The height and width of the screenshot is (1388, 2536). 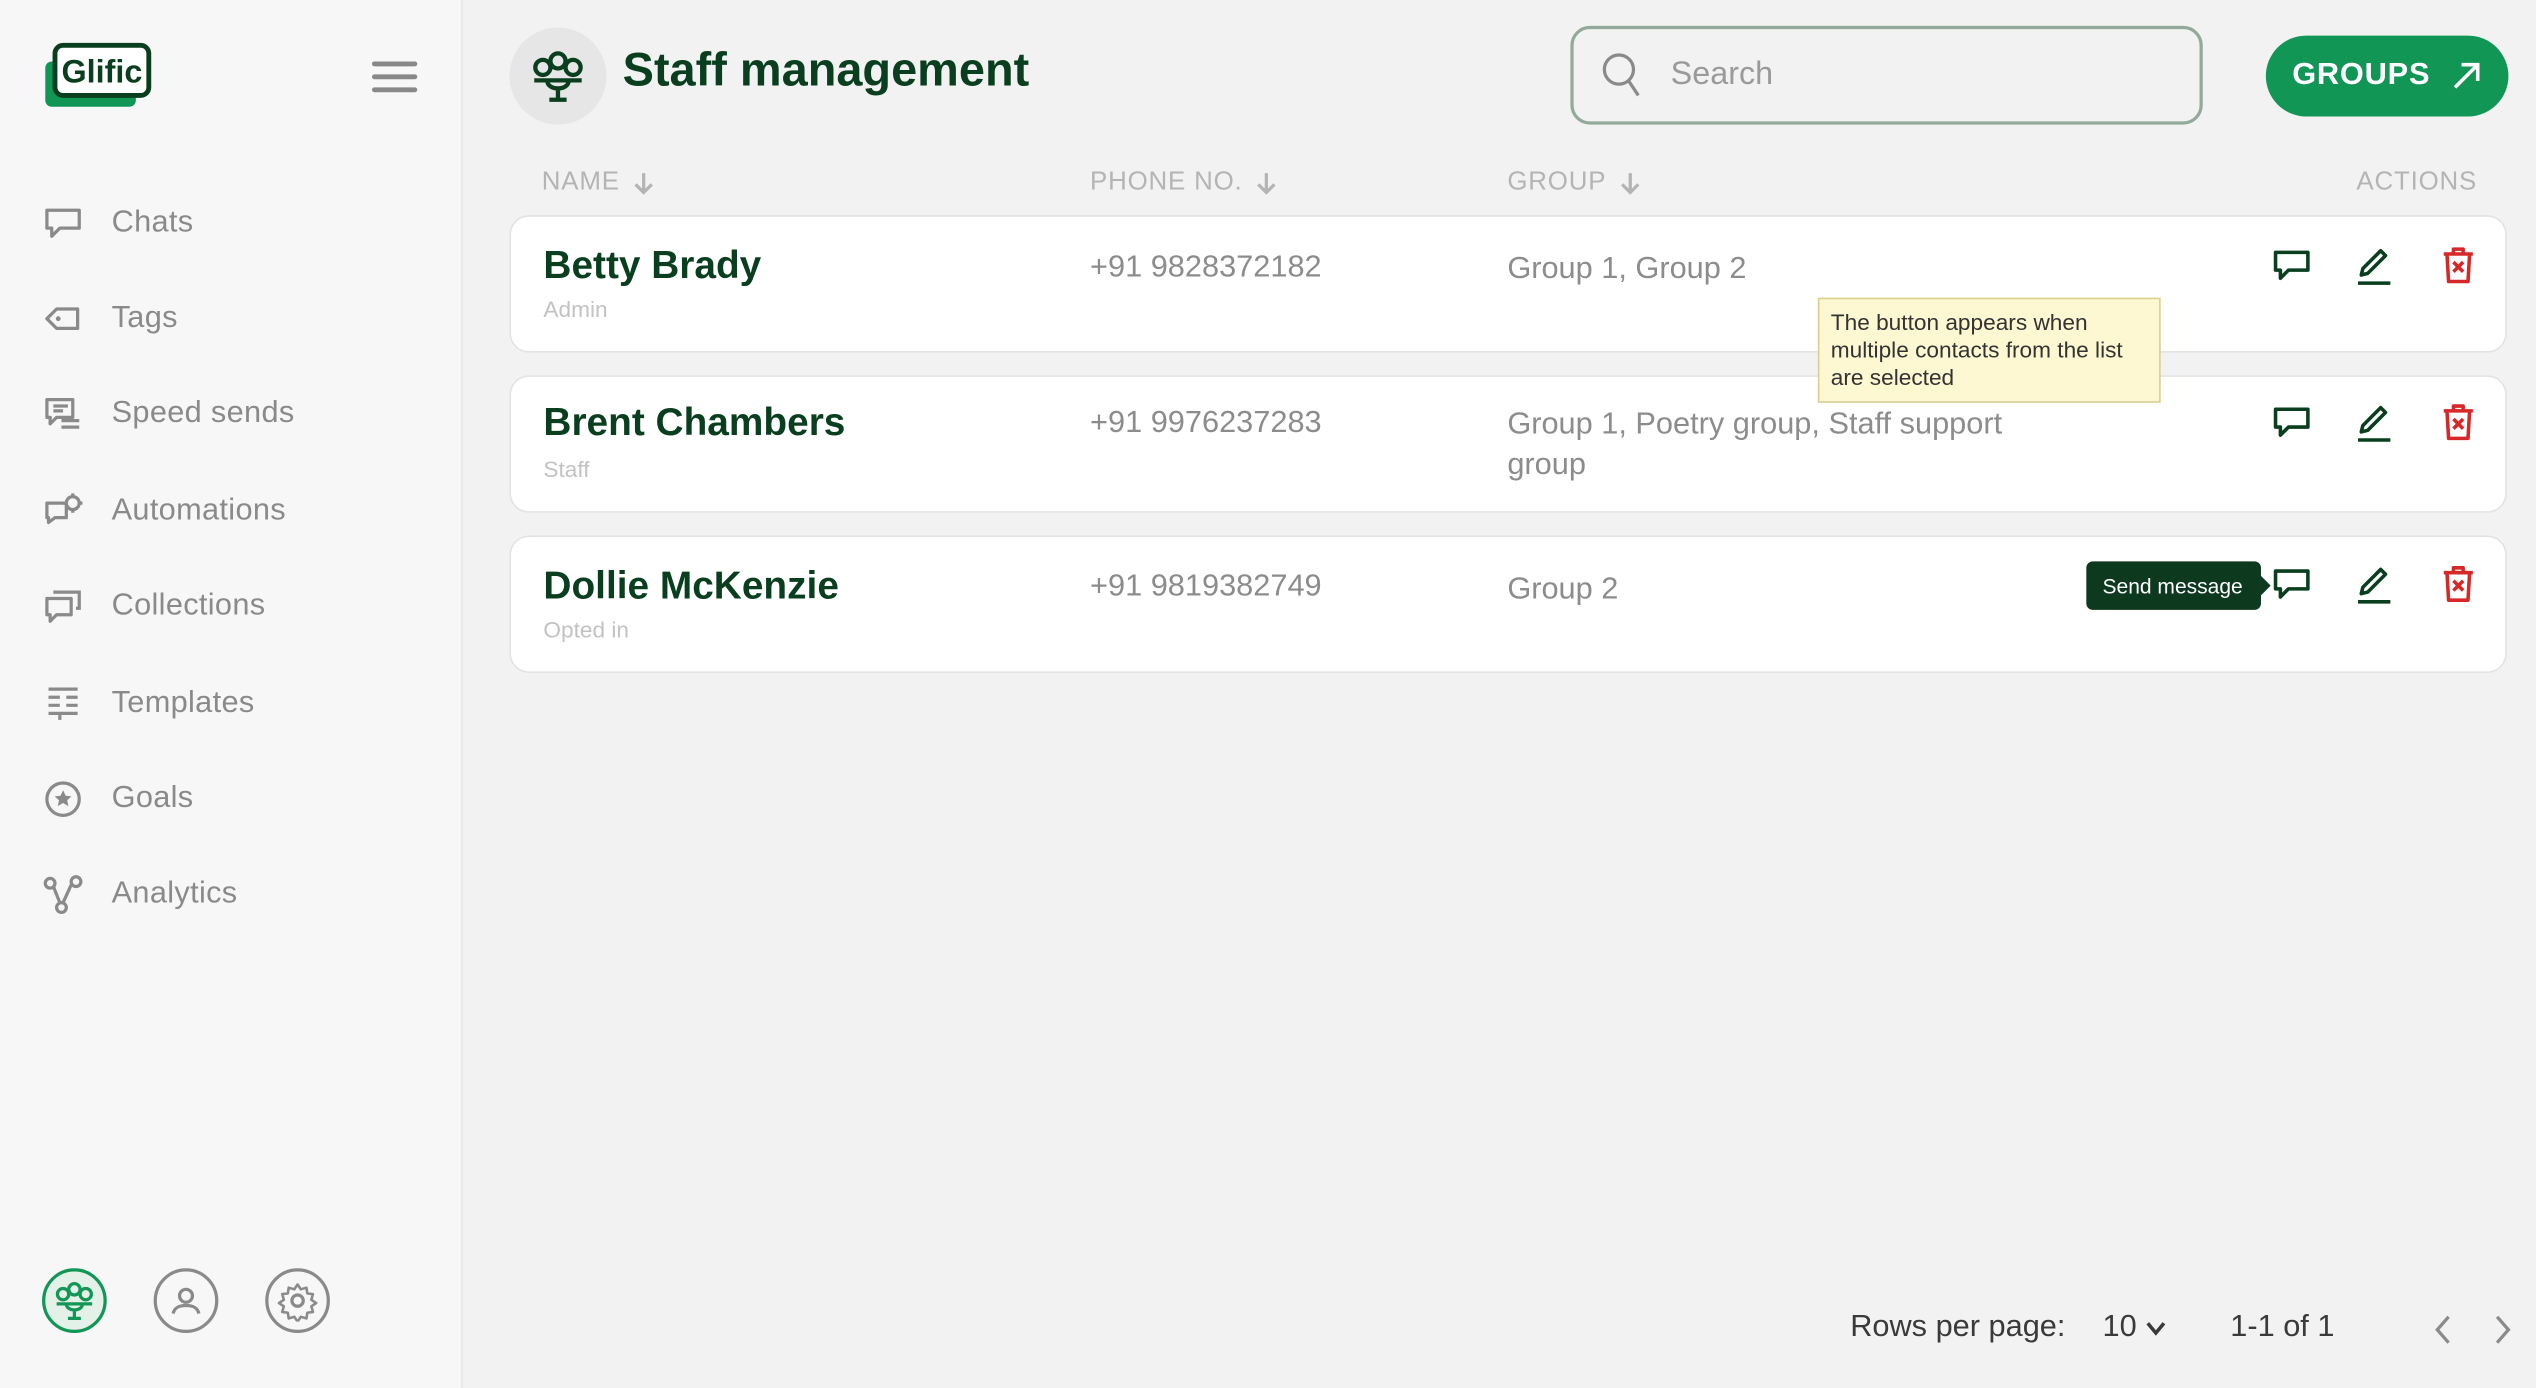 I want to click on groups-button: GROUPS, so click(x=2387, y=76).